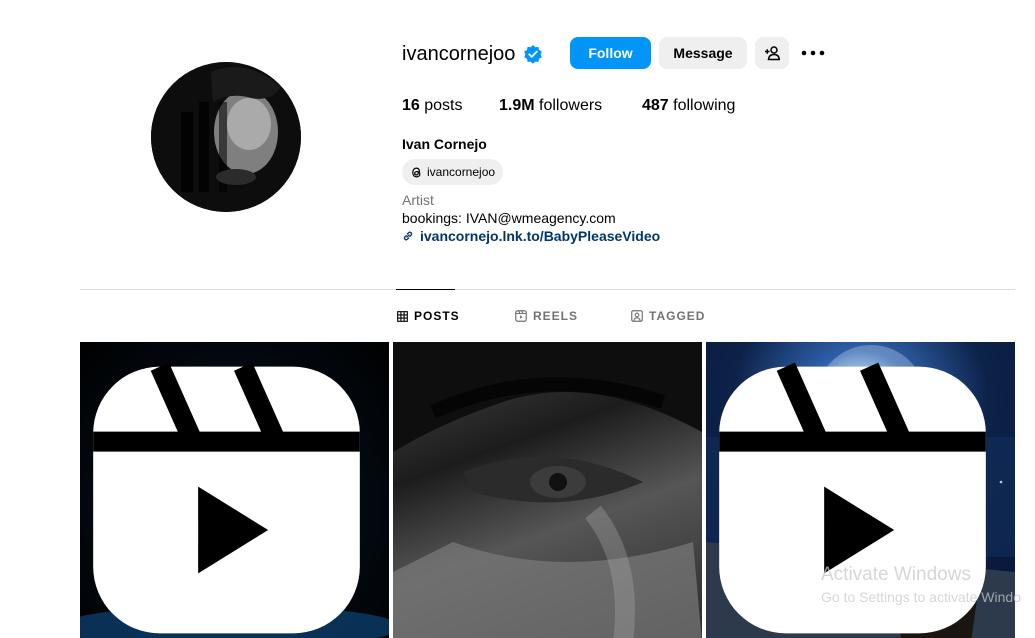 The width and height of the screenshot is (1035, 638). I want to click on full-name: Ivan Cornejo, so click(444, 144).